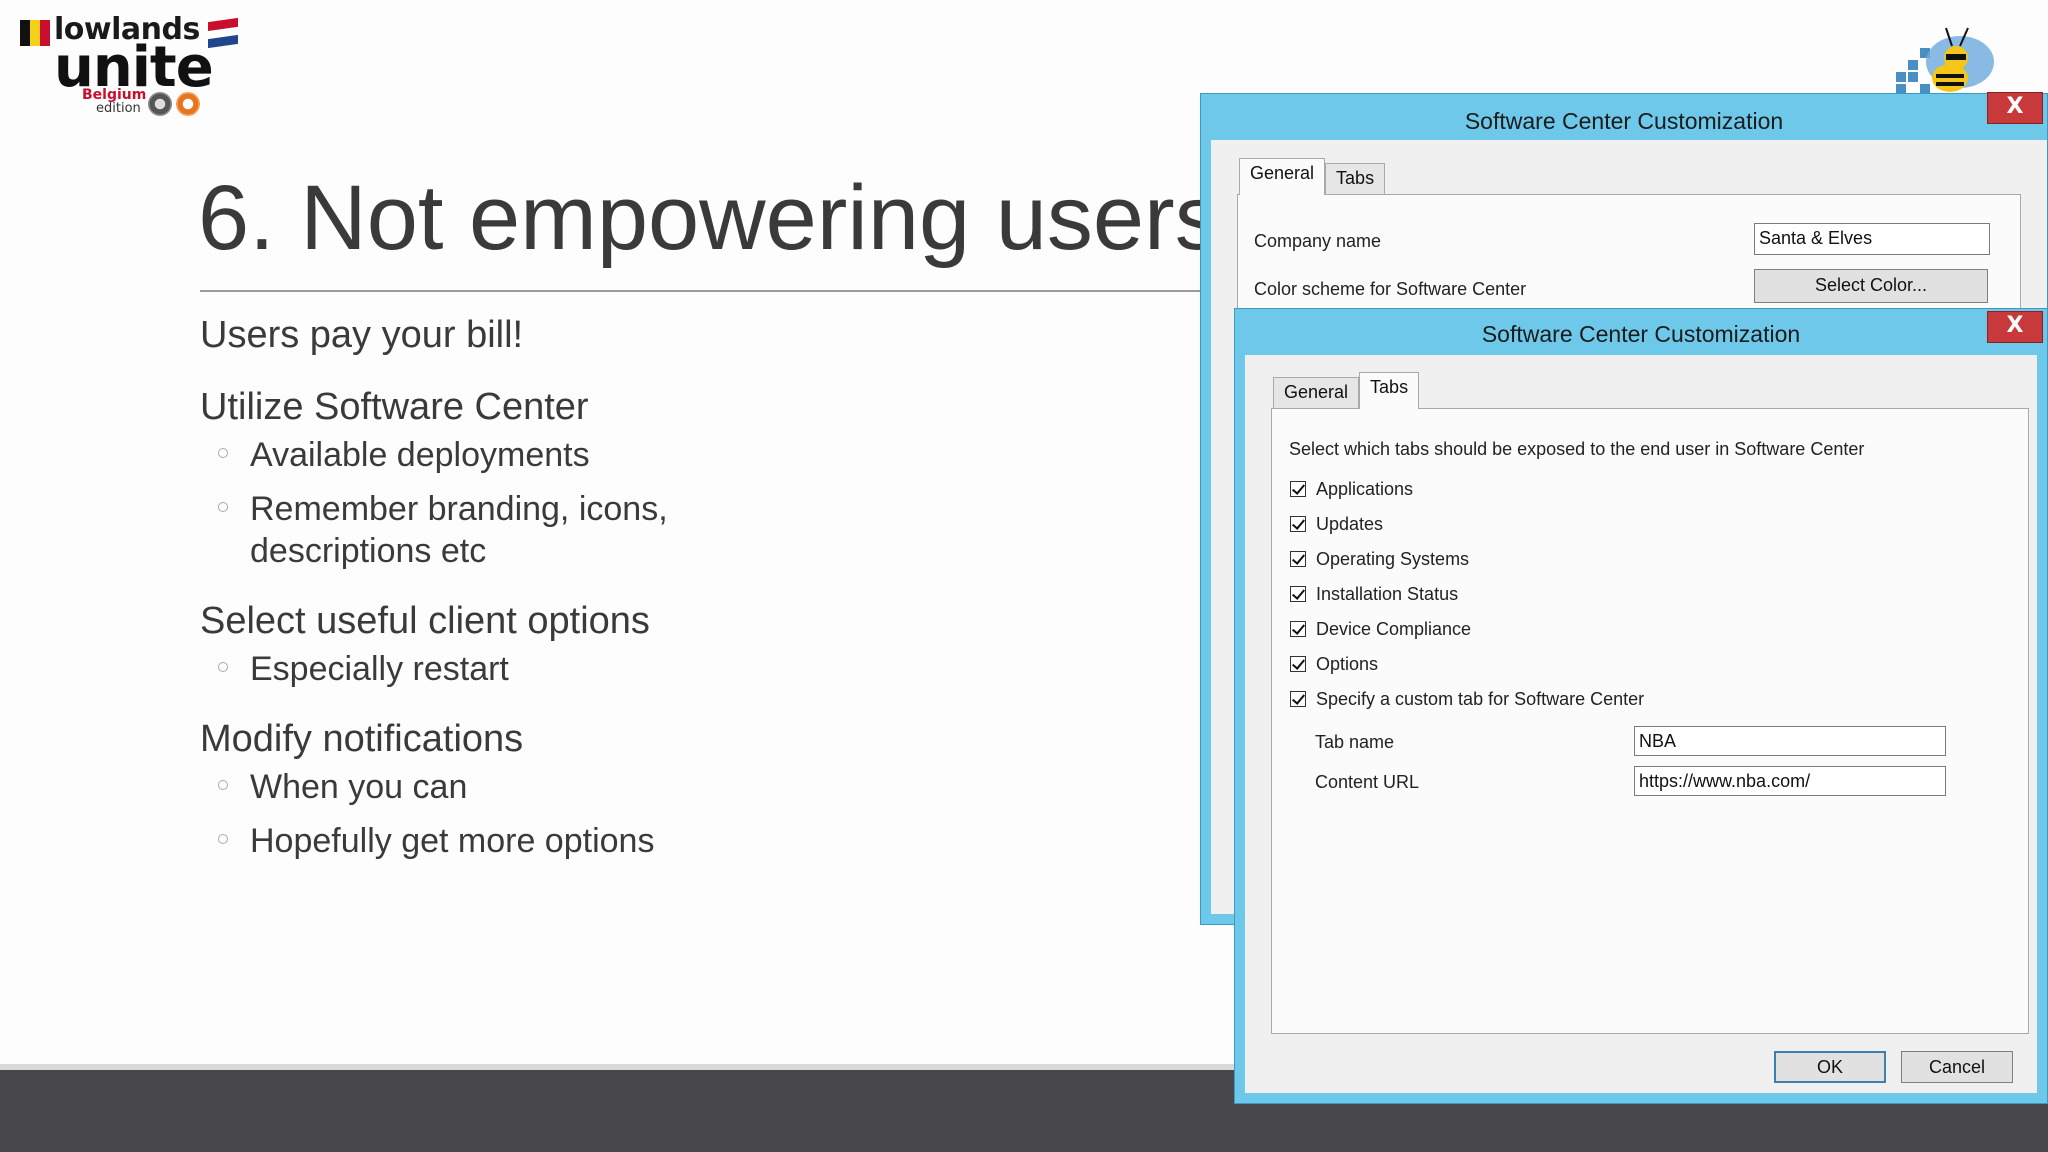 This screenshot has width=2048, height=1152. I want to click on content-url-field: https://www.nba.com/, so click(1790, 781).